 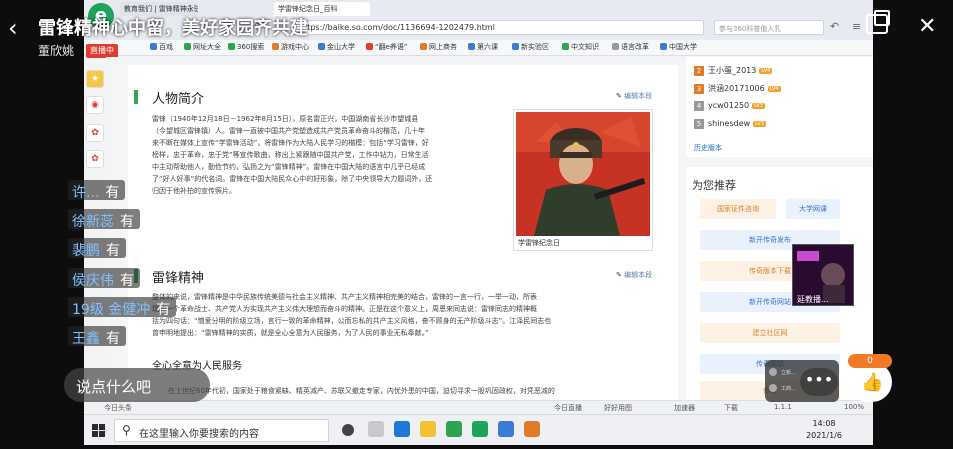 I want to click on browser-360-icon, so click(x=454, y=429).